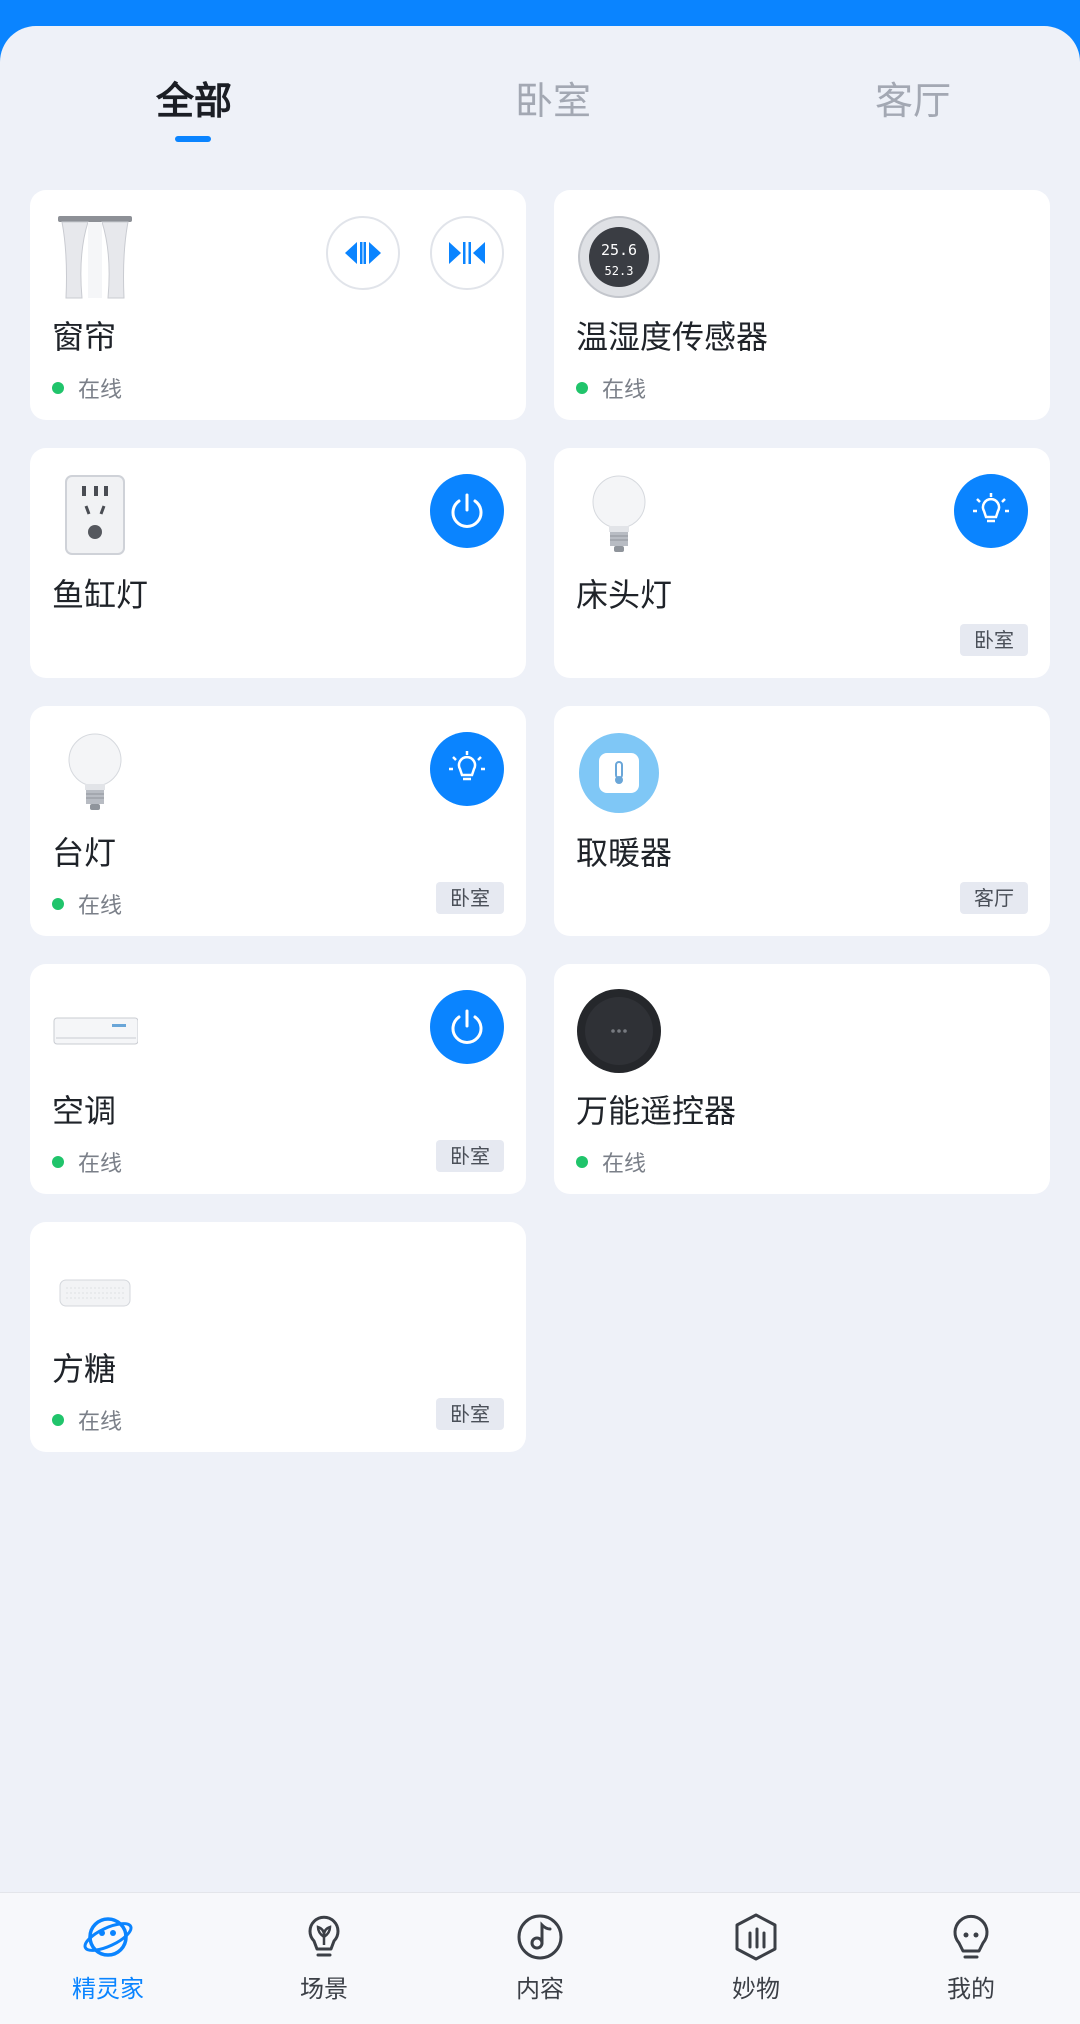 This screenshot has width=1080, height=2024. What do you see at coordinates (108, 1957) in the screenshot?
I see `nav-home: 精灵家` at bounding box center [108, 1957].